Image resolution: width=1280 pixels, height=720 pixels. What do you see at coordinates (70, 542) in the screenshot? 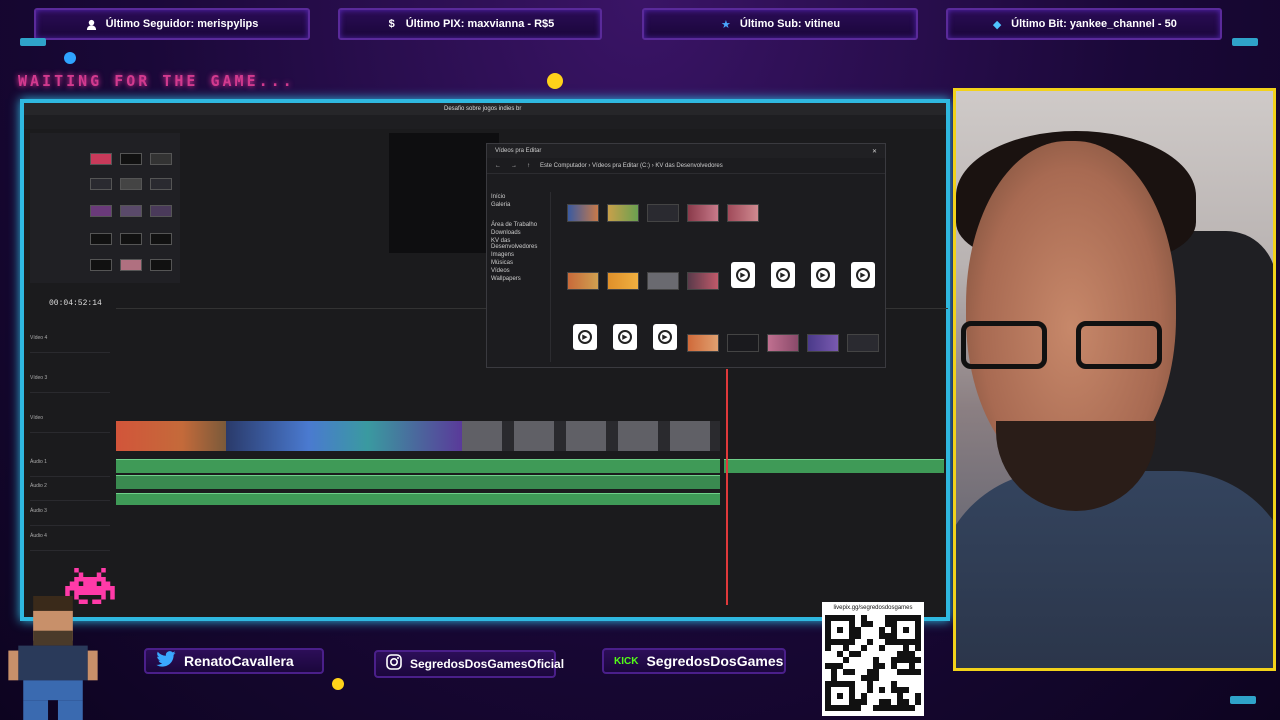
I see `track-header: Áudio 4` at bounding box center [70, 542].